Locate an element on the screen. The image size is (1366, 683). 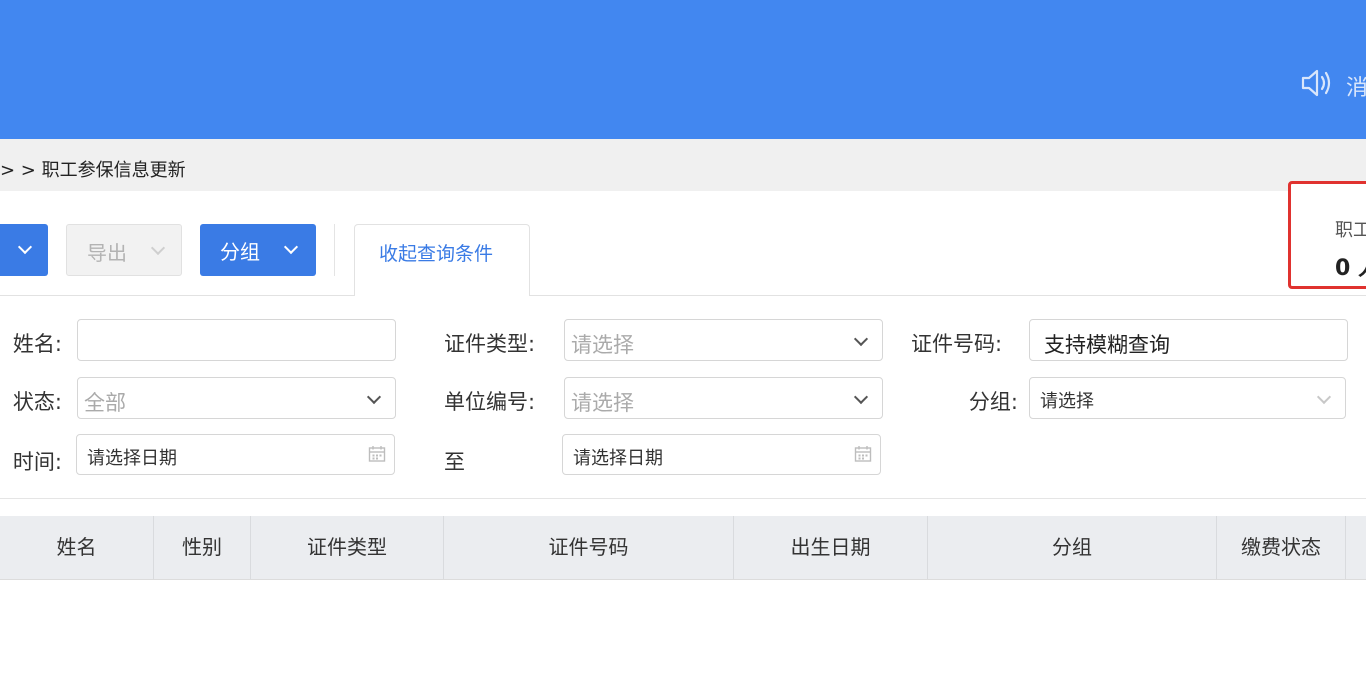
breadcrumb: > > 职工参保信息更新 is located at coordinates (93, 170).